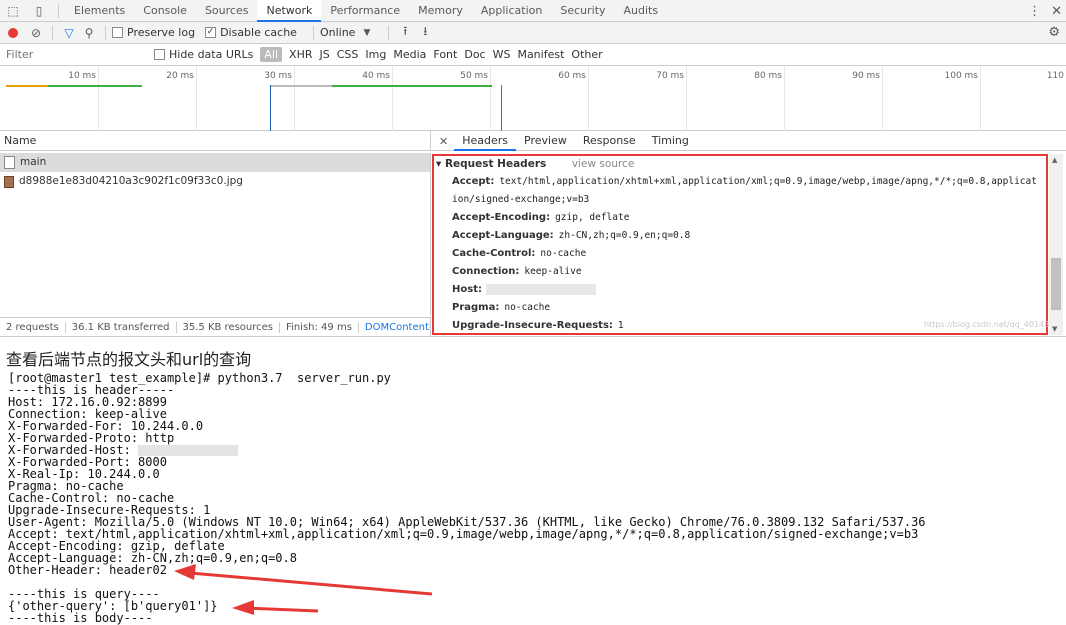  Describe the element at coordinates (337, 32) in the screenshot. I see `throttling-select: Online` at that location.